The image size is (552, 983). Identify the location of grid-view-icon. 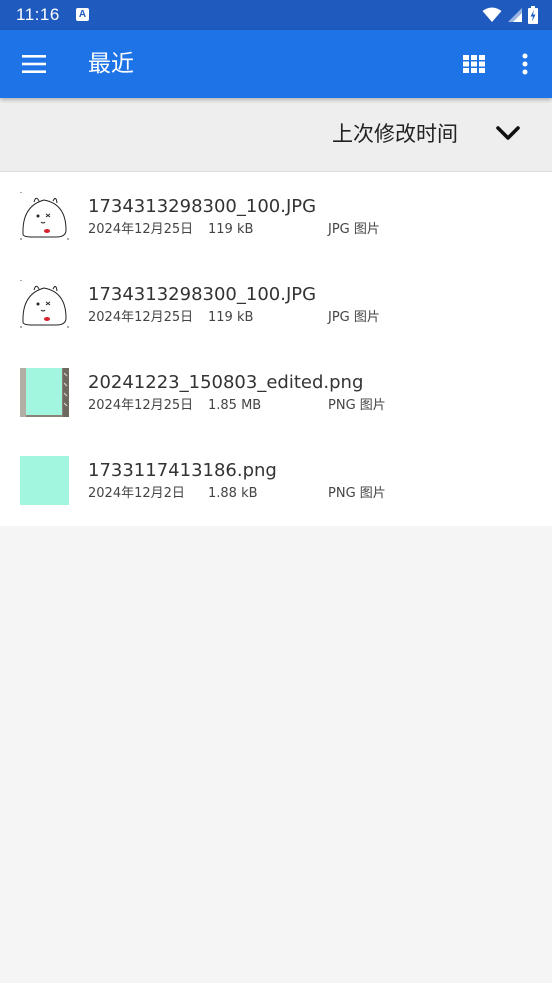
(474, 64).